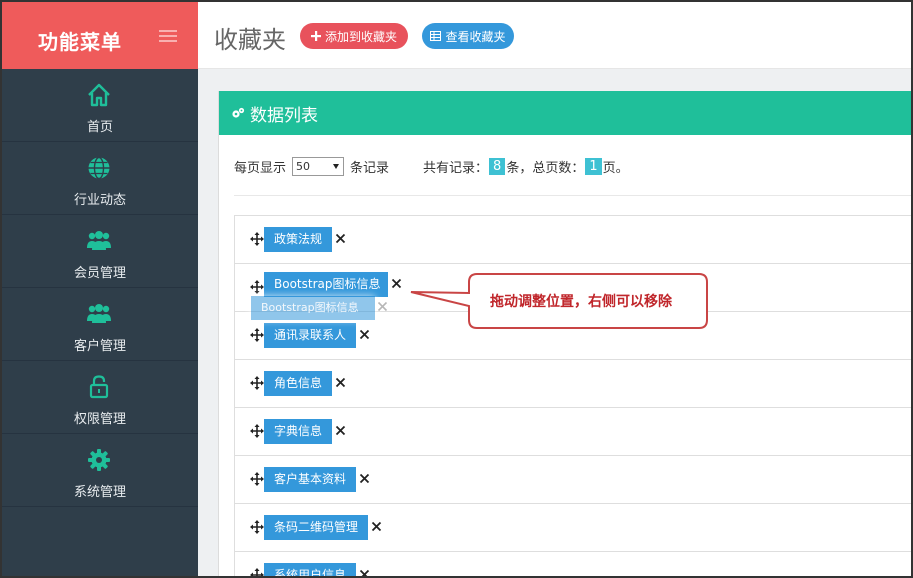 This screenshot has width=913, height=578. Describe the element at coordinates (497, 166) in the screenshot. I see `total-count-badge: 8` at that location.